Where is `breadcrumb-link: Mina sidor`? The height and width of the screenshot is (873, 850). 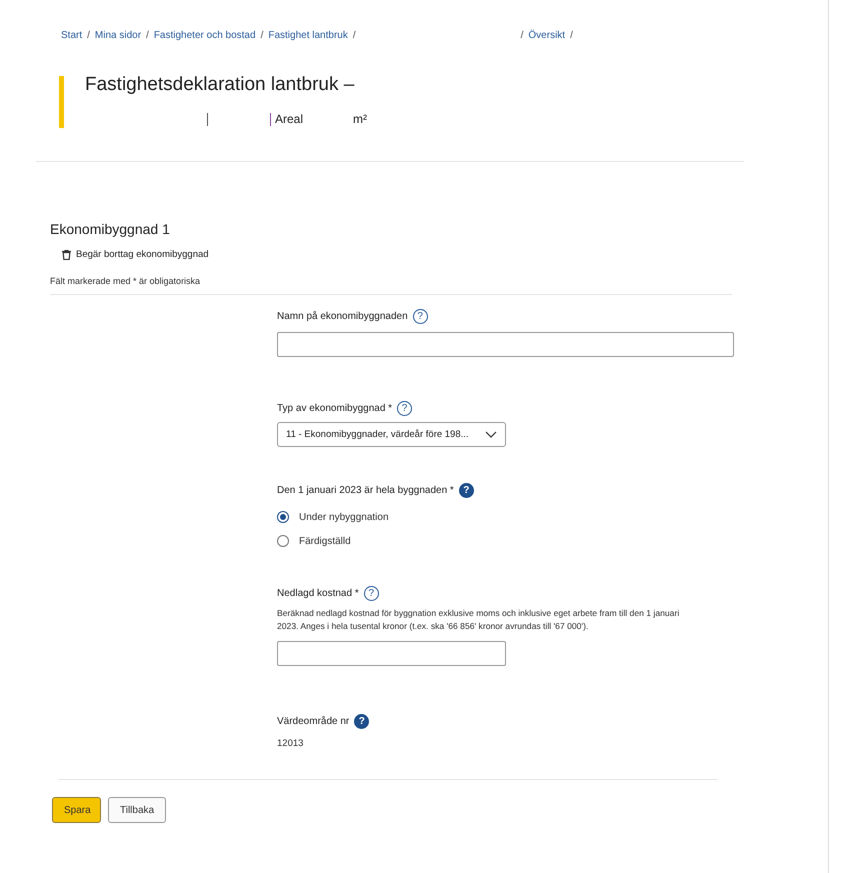
breadcrumb-link: Mina sidor is located at coordinates (118, 35).